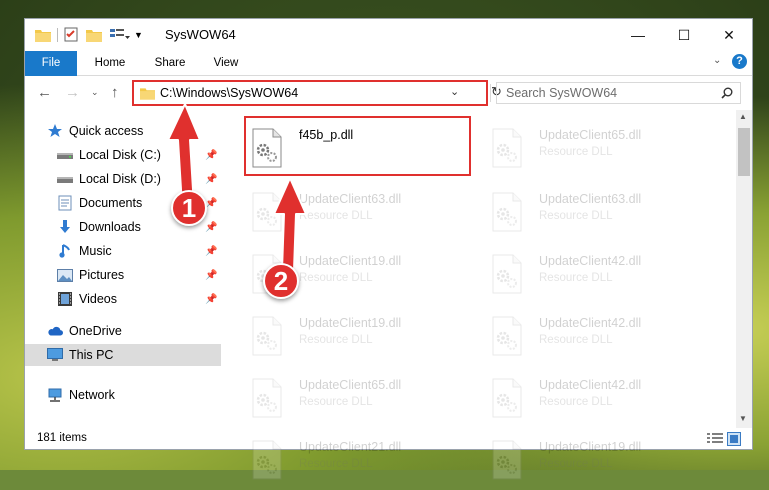  I want to click on sidebar-item-network: Network, so click(123, 395).